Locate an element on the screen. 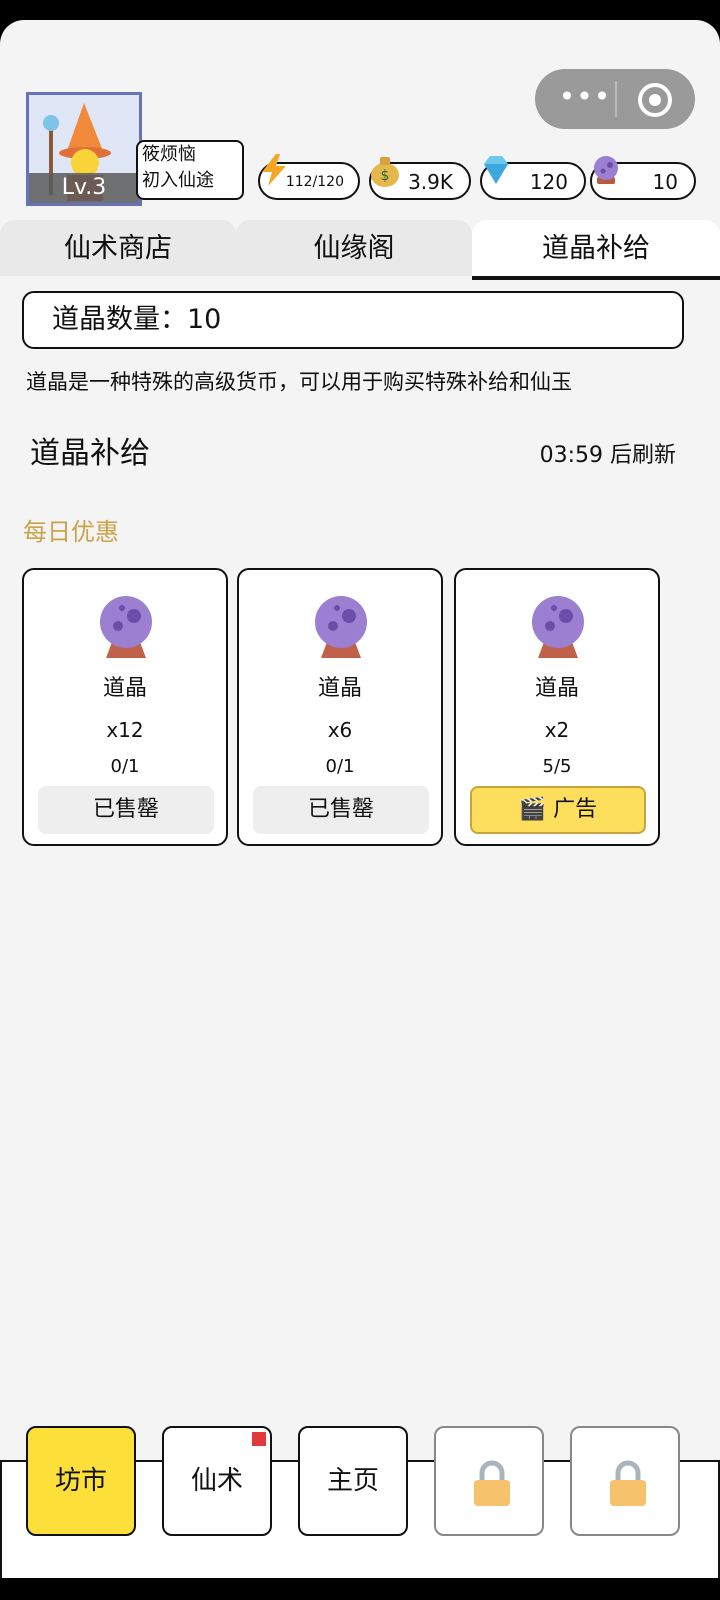  offer-card: 道晶 x12 0/1 已售罄 is located at coordinates (125, 707).